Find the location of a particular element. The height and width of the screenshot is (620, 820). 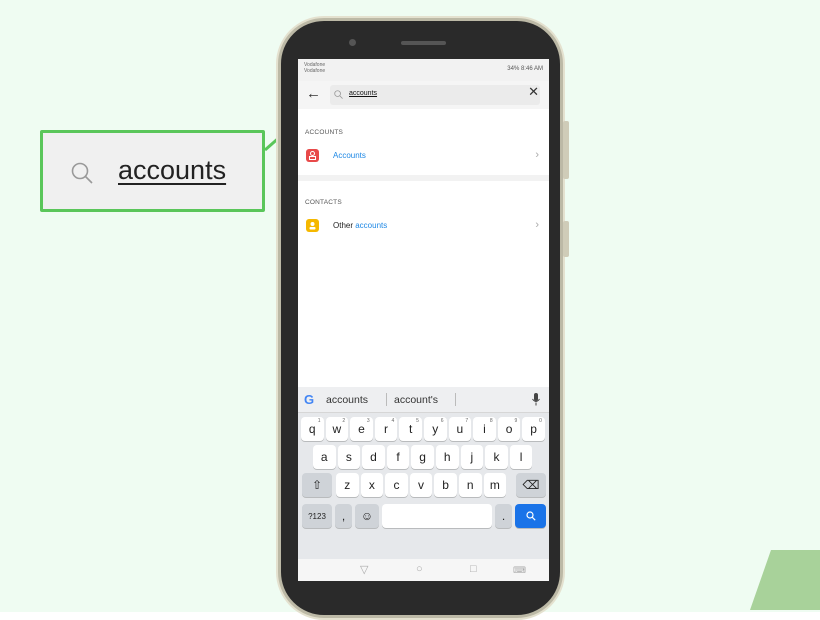

section-header-accounts: ACCOUNTS is located at coordinates (324, 132).